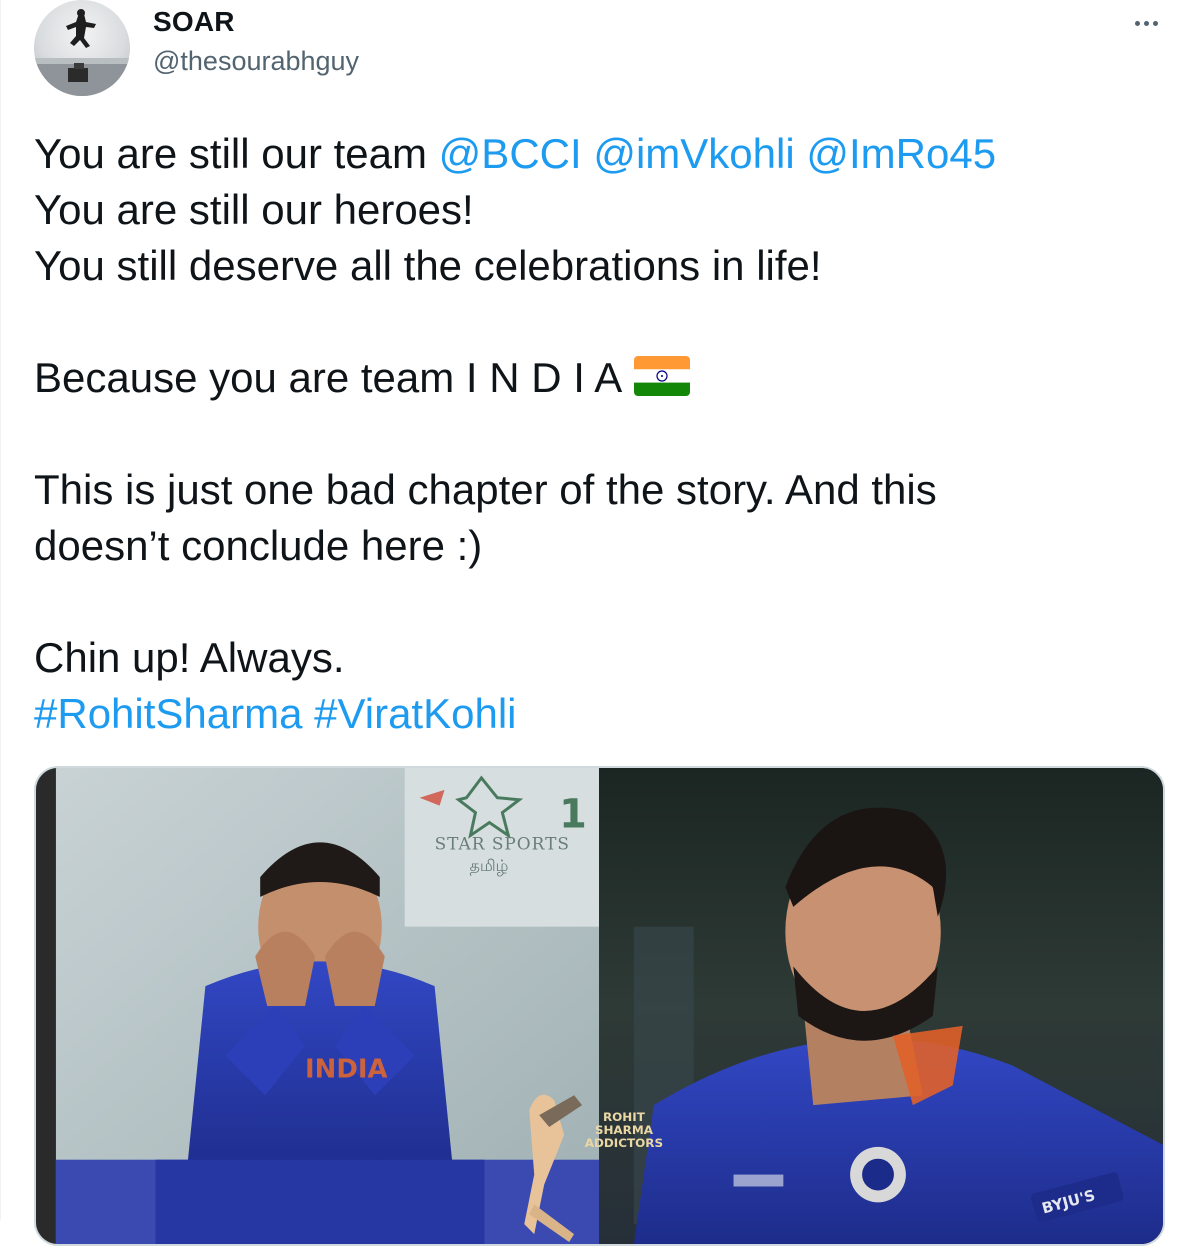  What do you see at coordinates (254, 209) in the screenshot?
I see `tweet-line-2: You are still our heroes!` at bounding box center [254, 209].